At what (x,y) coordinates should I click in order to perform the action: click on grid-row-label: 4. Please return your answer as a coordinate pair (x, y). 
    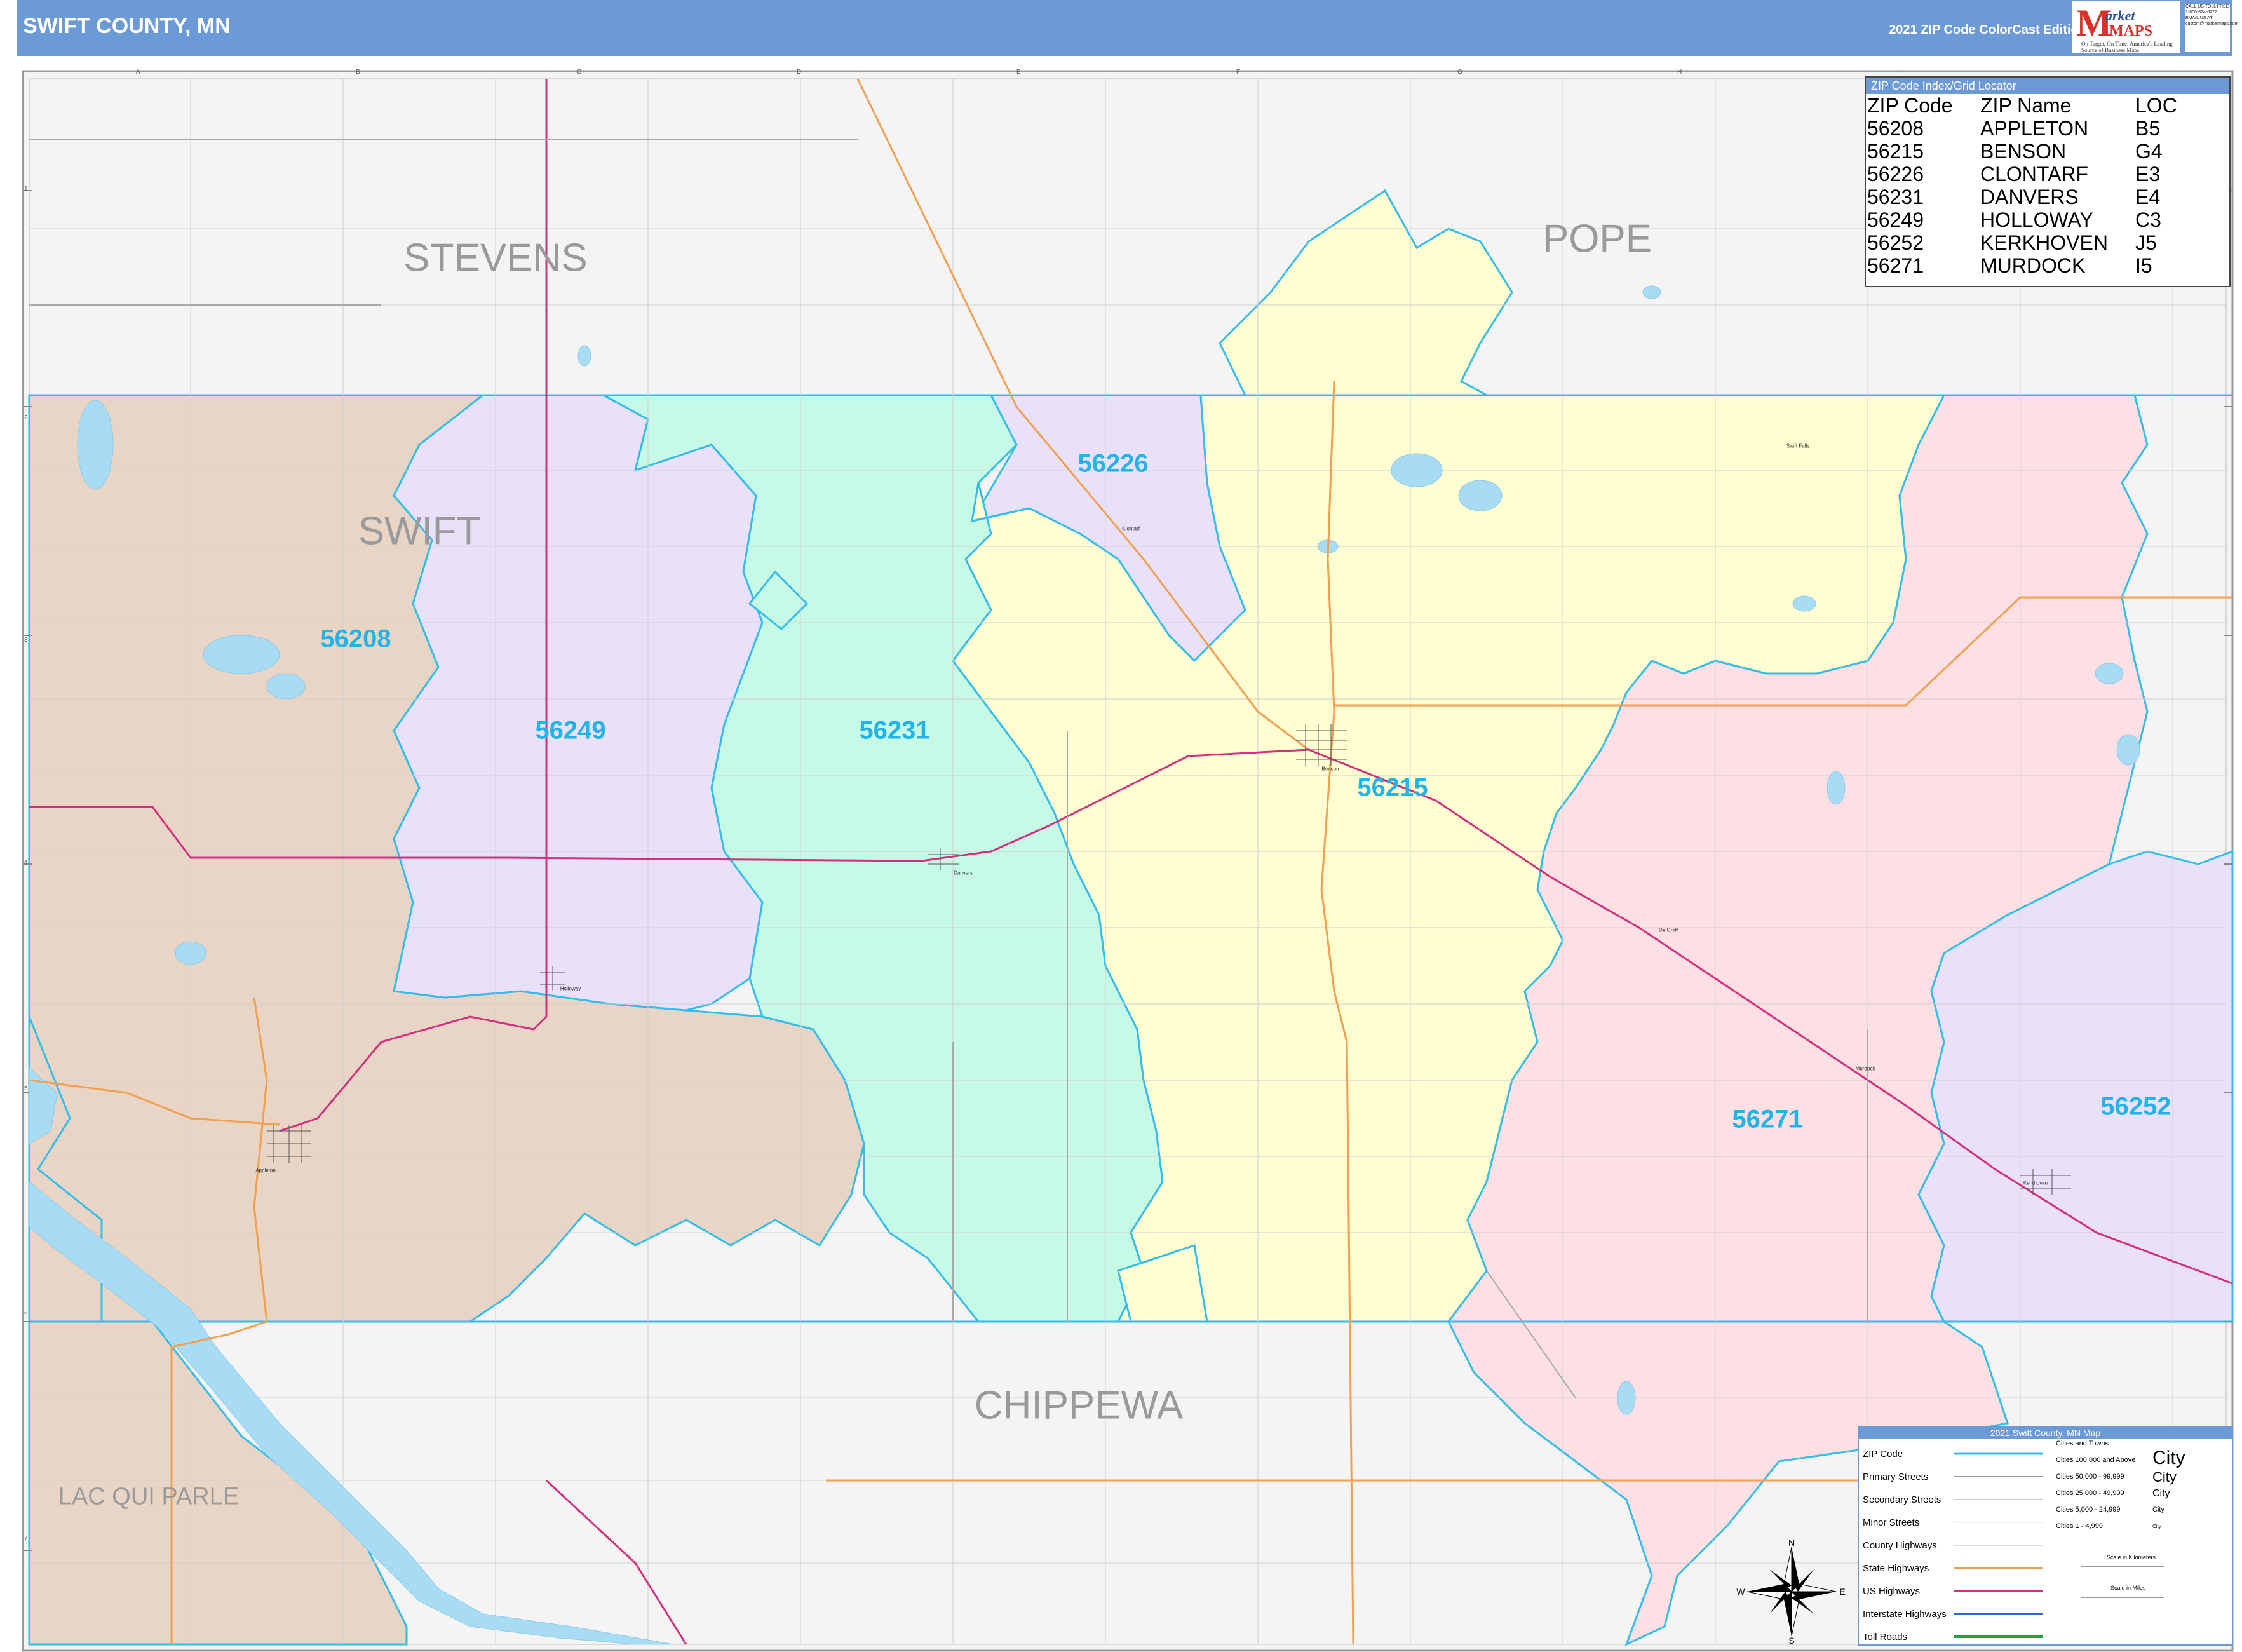
    Looking at the image, I should click on (26, 863).